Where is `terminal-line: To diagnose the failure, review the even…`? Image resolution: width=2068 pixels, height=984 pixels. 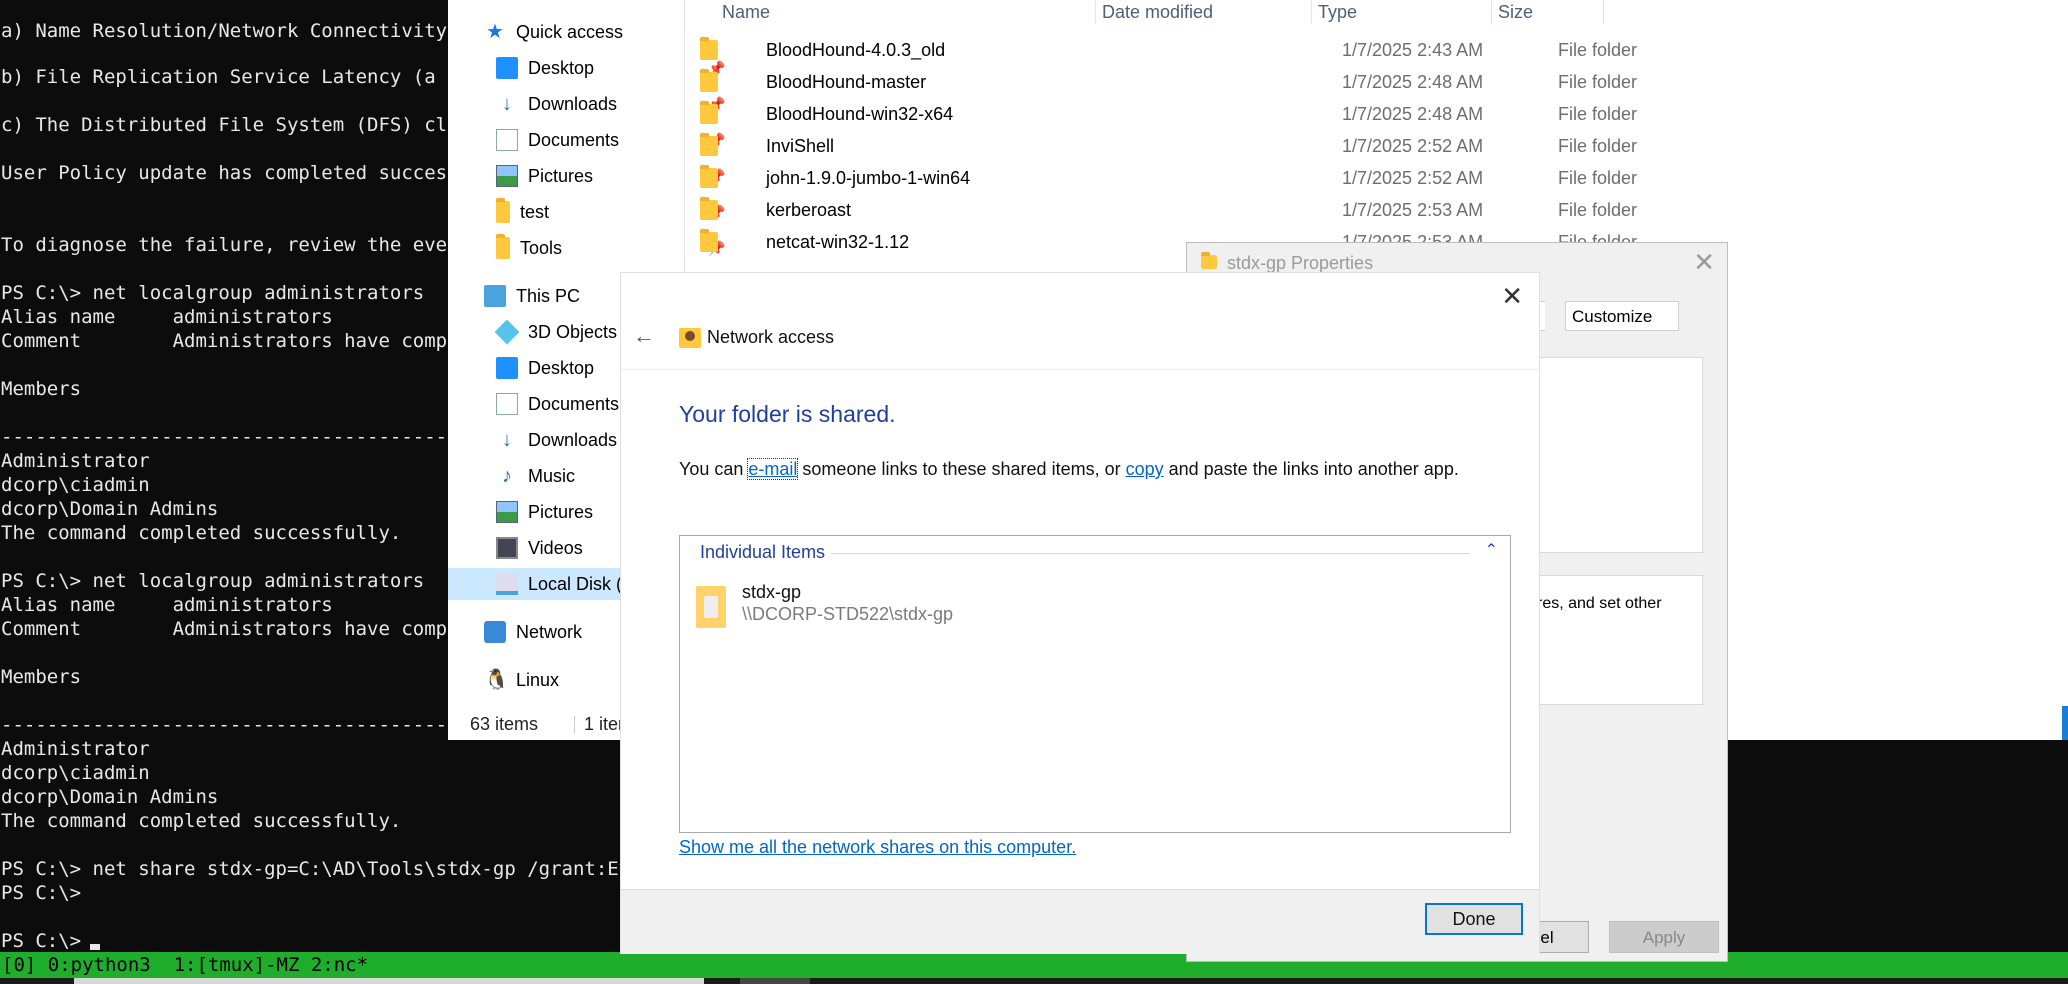
terminal-line: To diagnose the failure, review the even… is located at coordinates (235, 245).